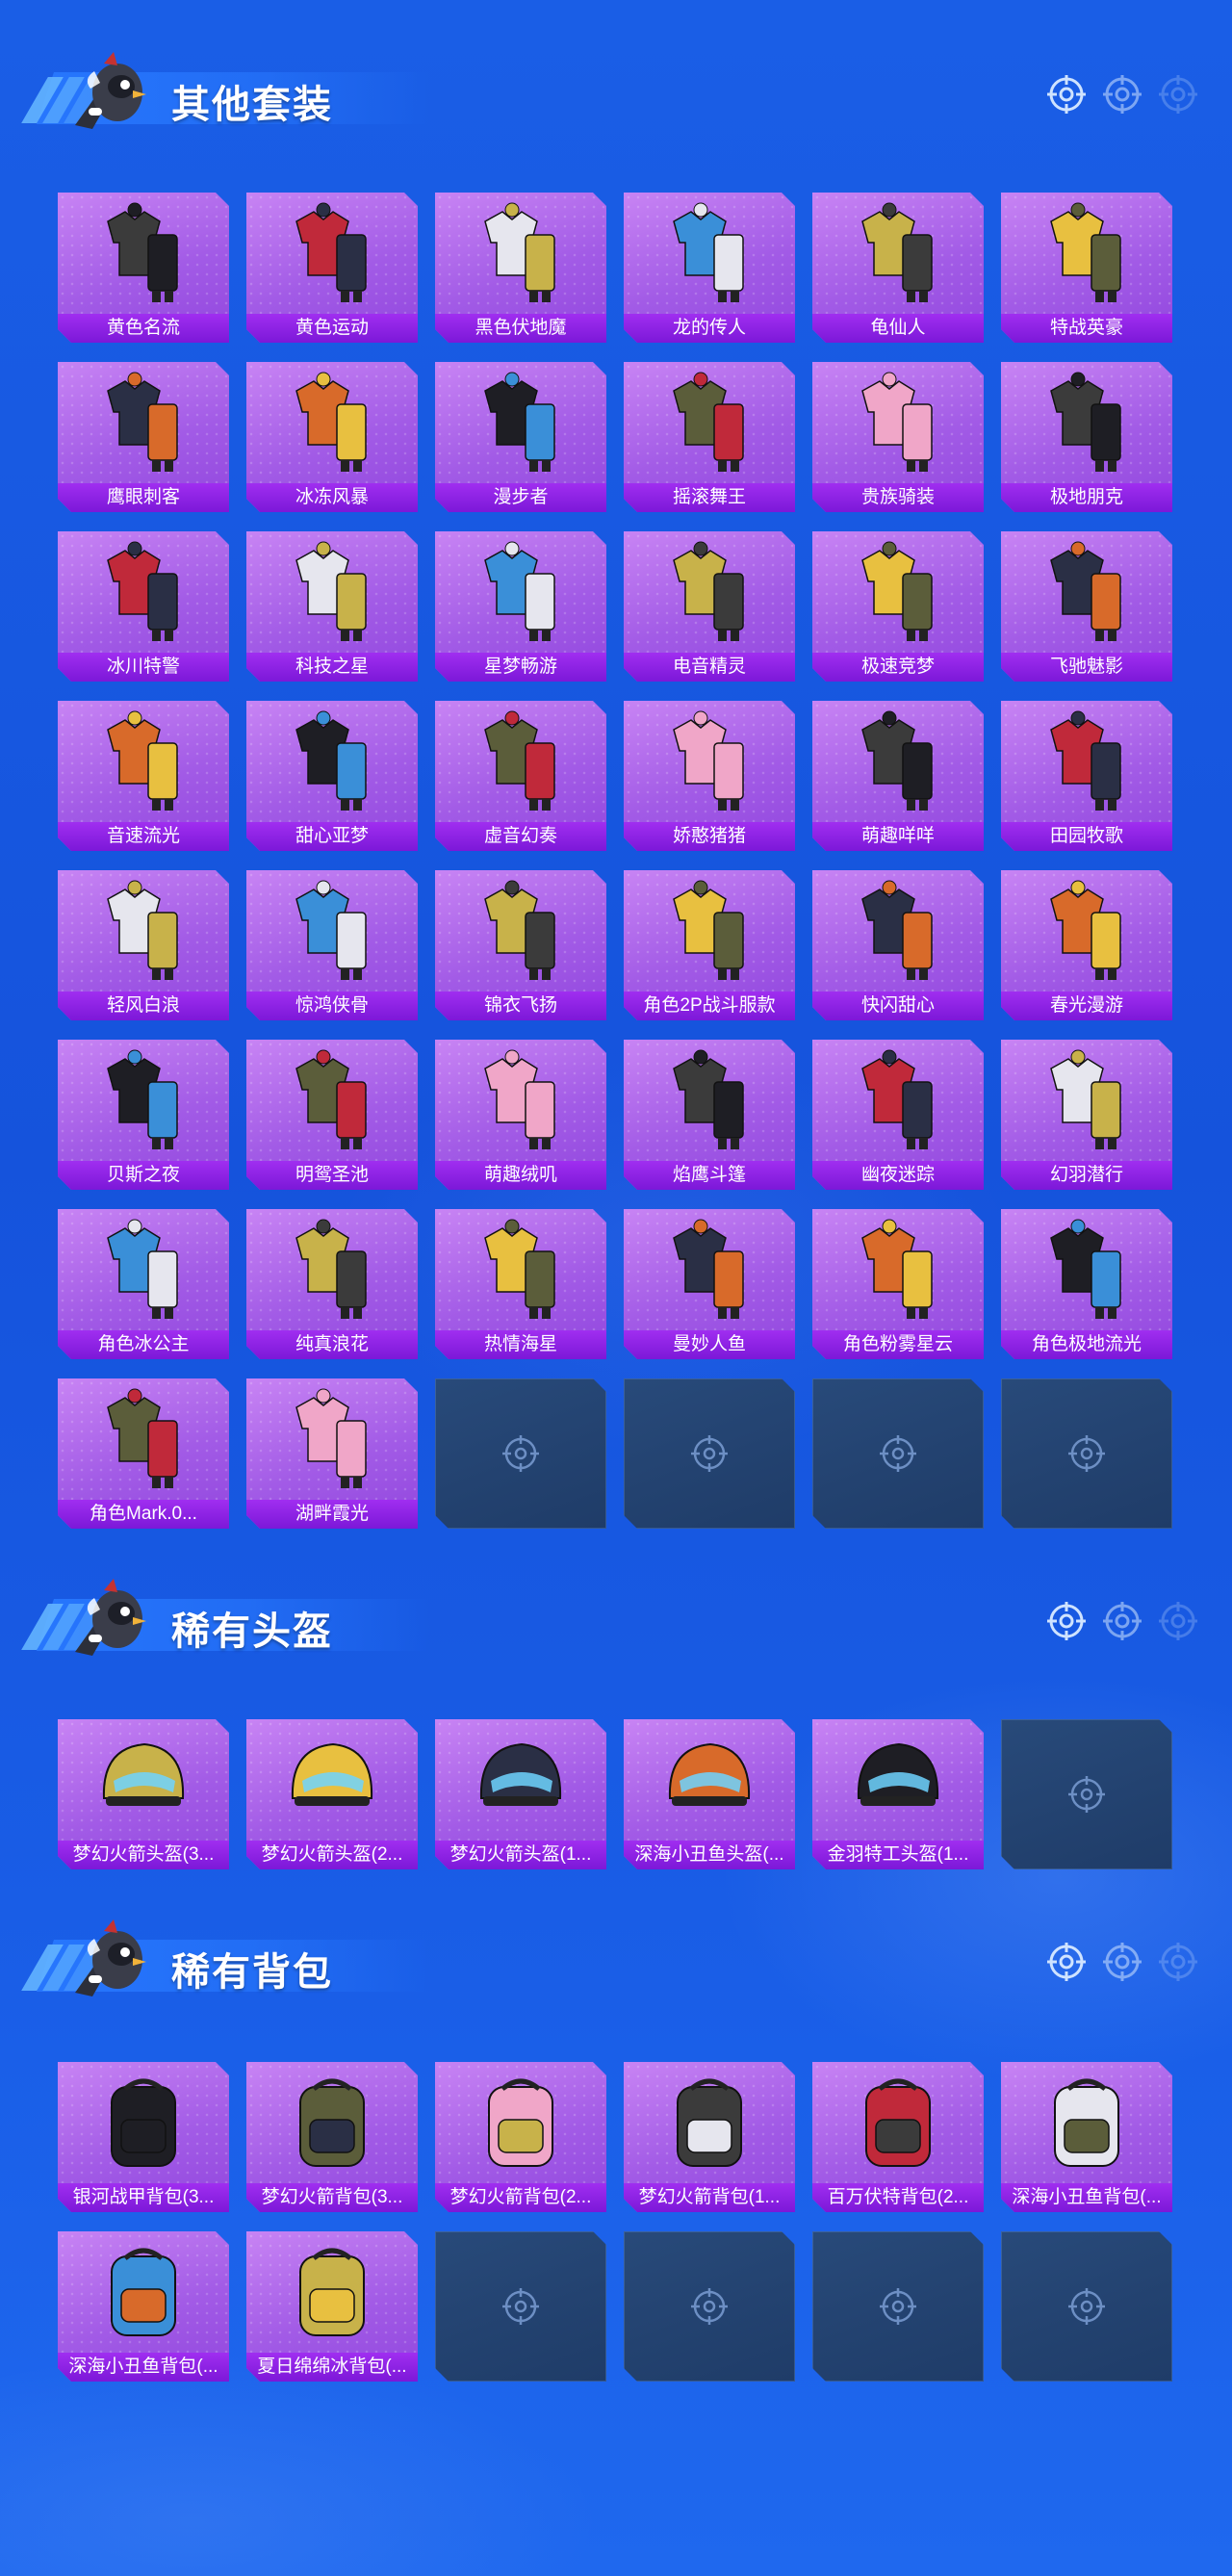  What do you see at coordinates (1086, 1284) in the screenshot?
I see `item-card: 角色极地流光` at bounding box center [1086, 1284].